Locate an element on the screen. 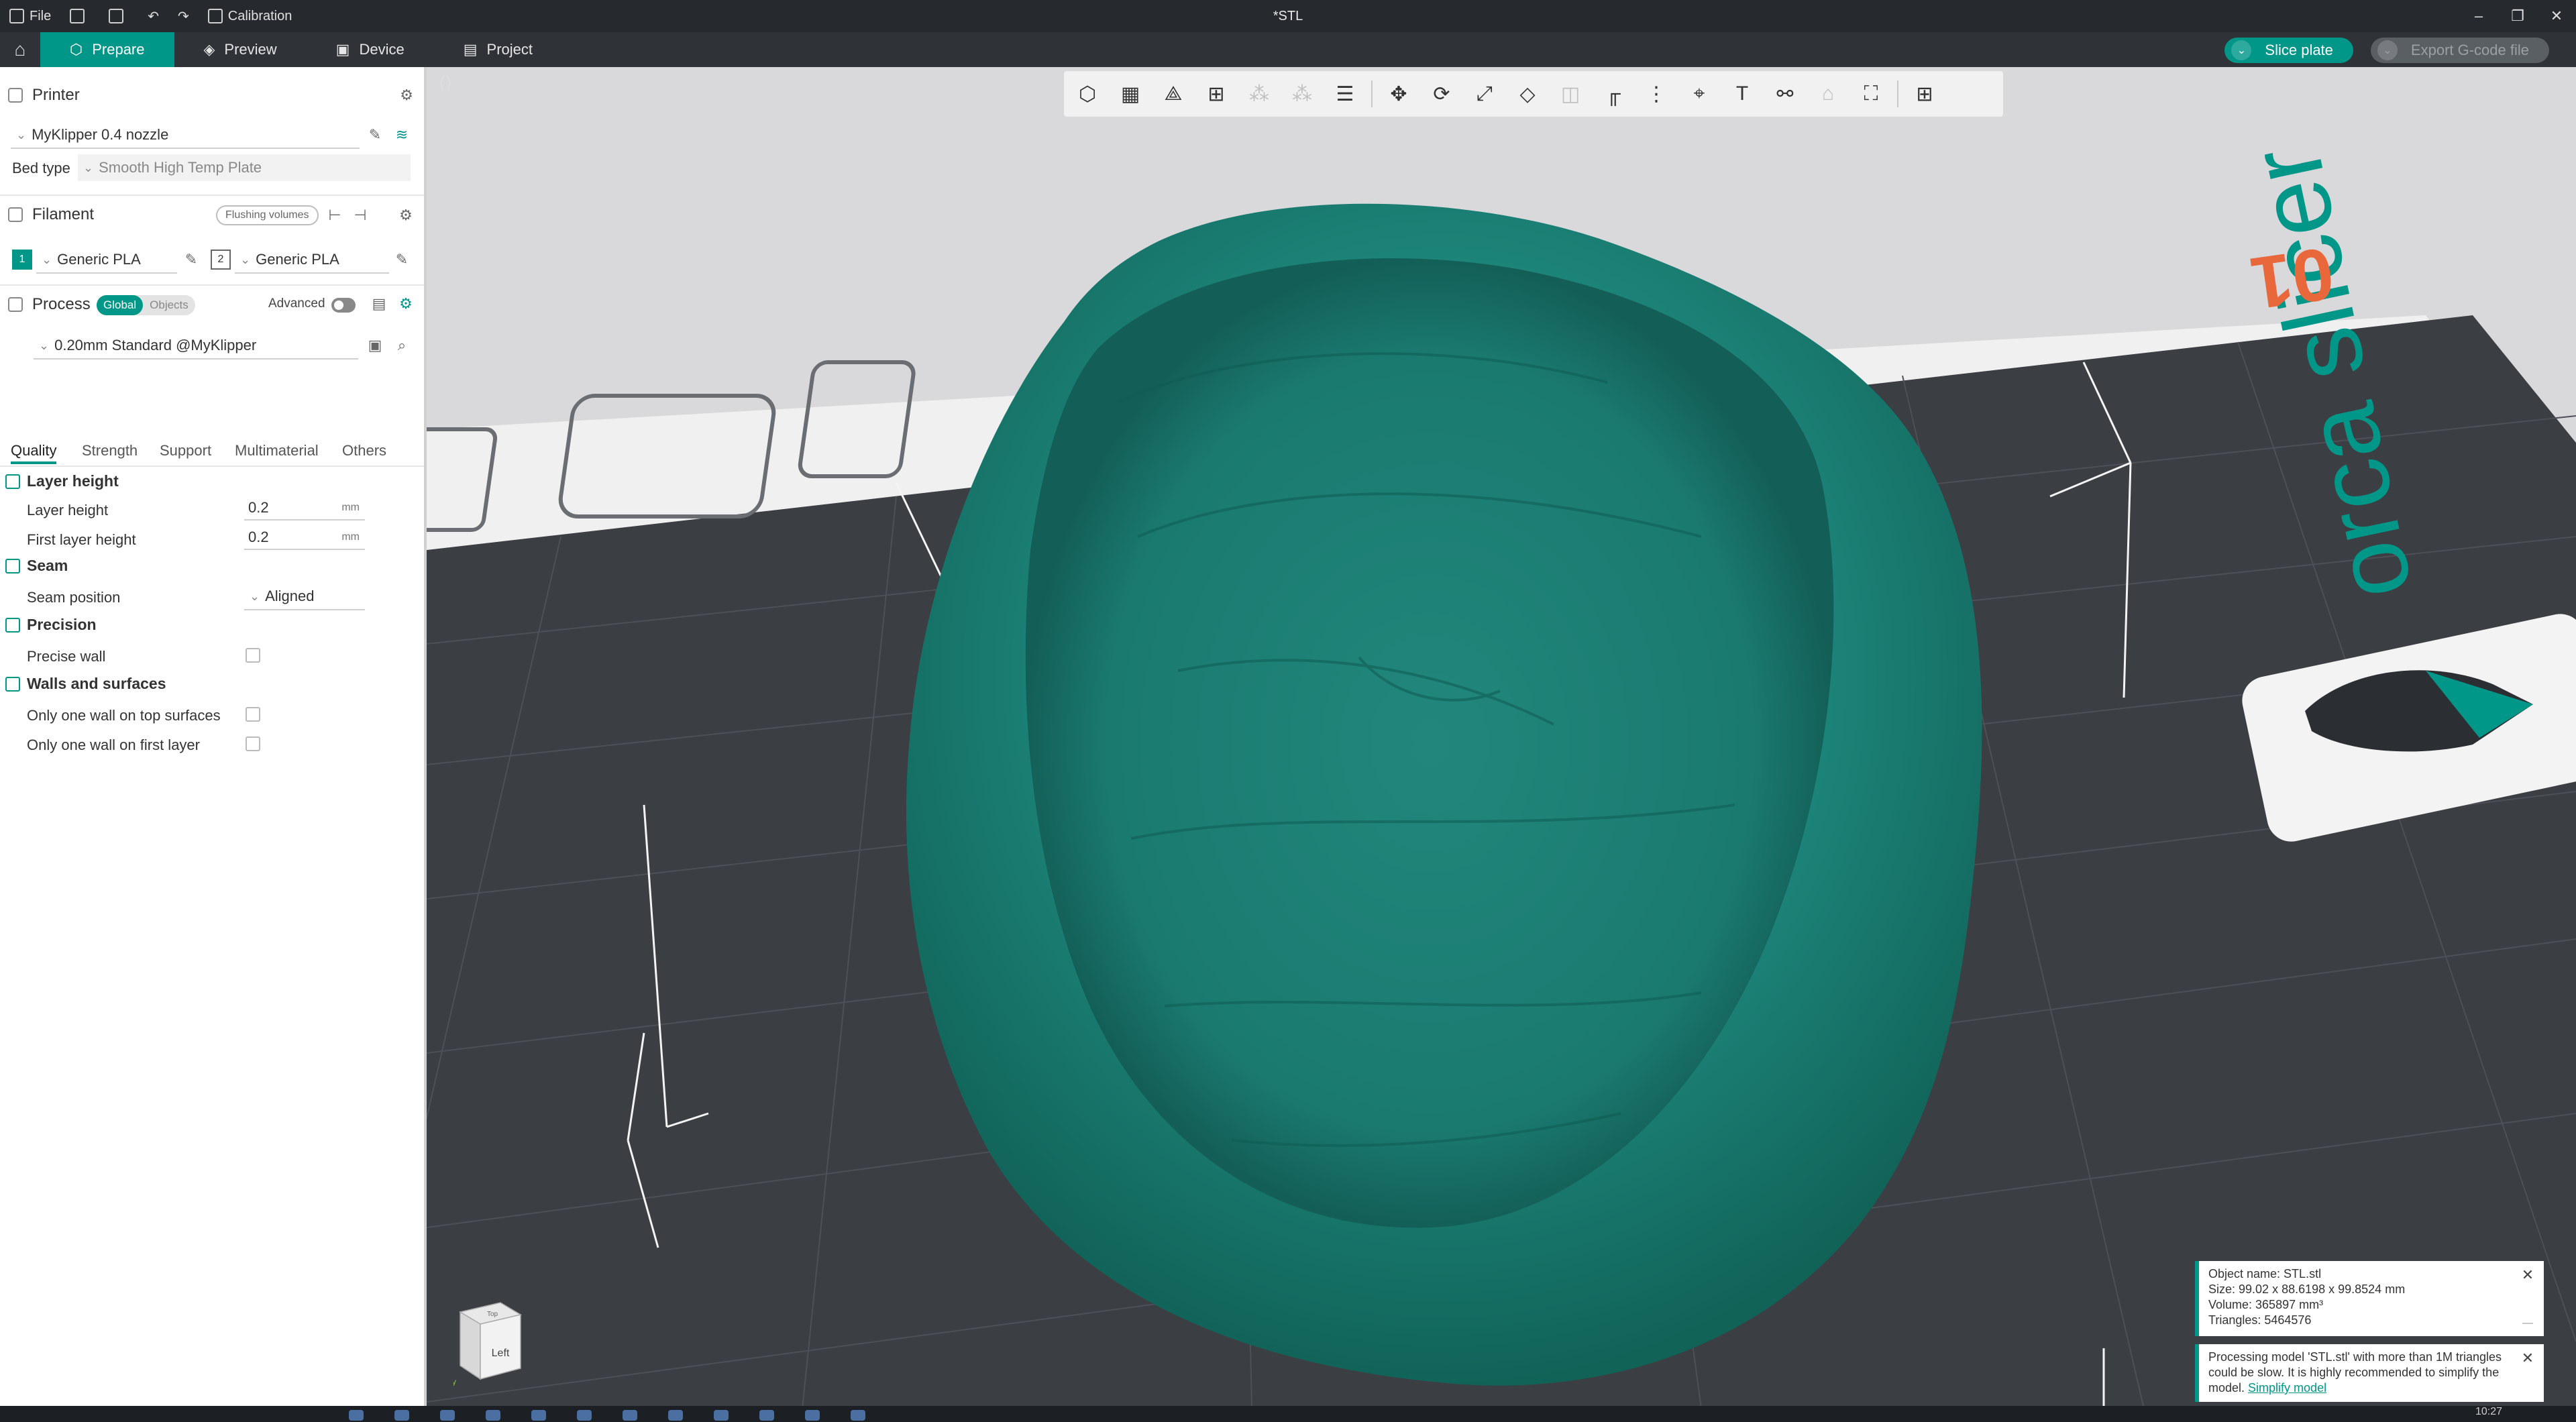  remove-filament-icon: ⊣ is located at coordinates (360, 216).